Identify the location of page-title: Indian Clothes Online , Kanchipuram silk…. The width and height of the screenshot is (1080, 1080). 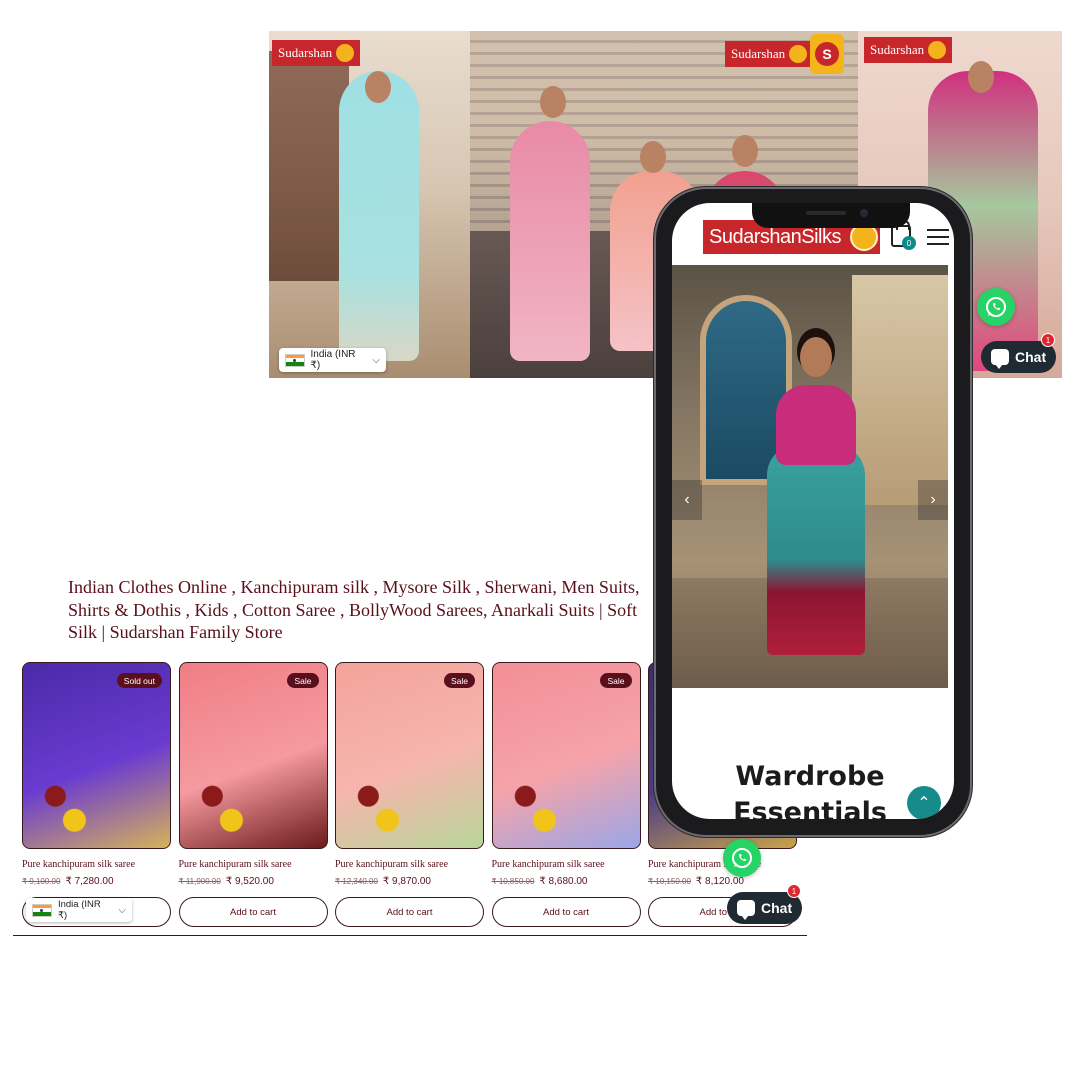
(354, 609).